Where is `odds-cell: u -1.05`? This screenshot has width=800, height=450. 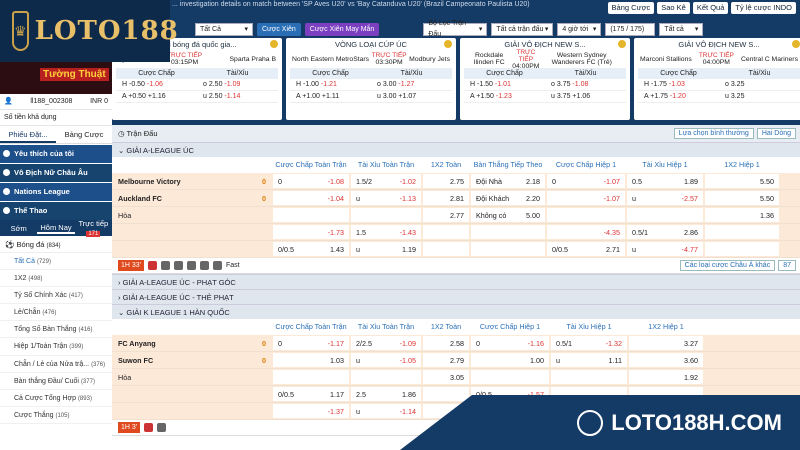 odds-cell: u -1.05 is located at coordinates (386, 360).